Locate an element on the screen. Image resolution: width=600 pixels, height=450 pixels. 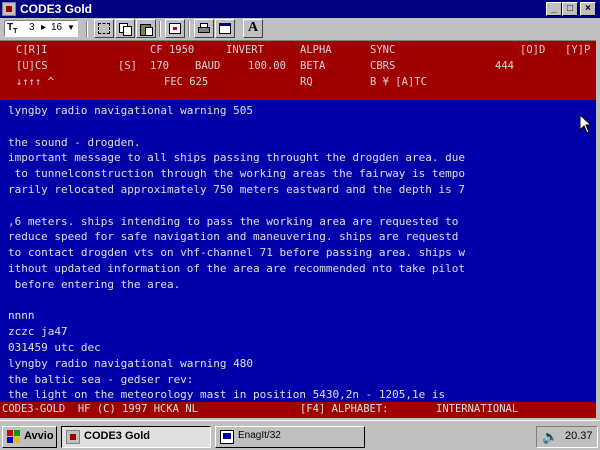
status-444: 444 is located at coordinates (504, 66).